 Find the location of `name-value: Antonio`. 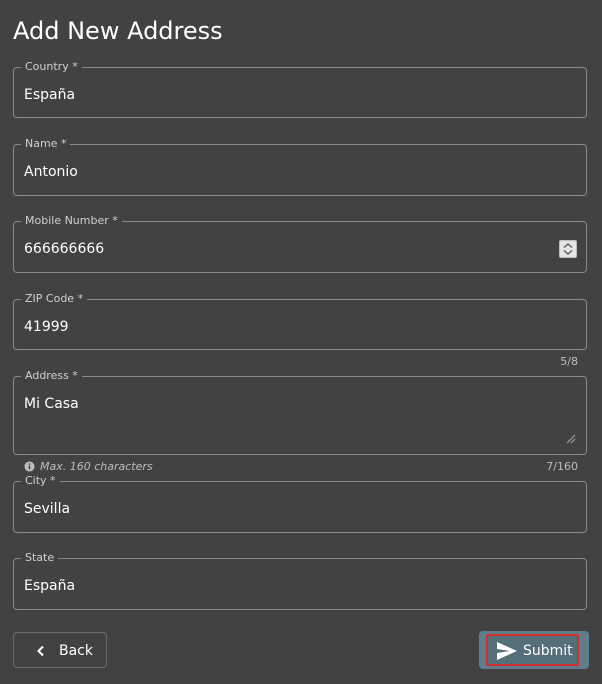

name-value: Antonio is located at coordinates (51, 172).